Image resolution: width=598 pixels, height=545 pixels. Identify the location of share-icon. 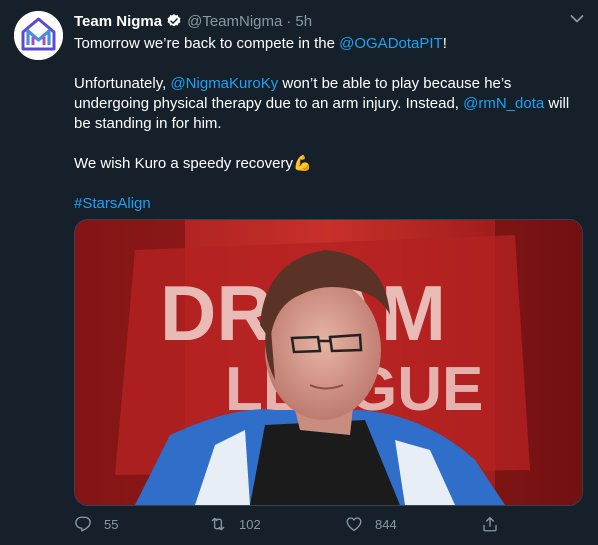
(490, 524).